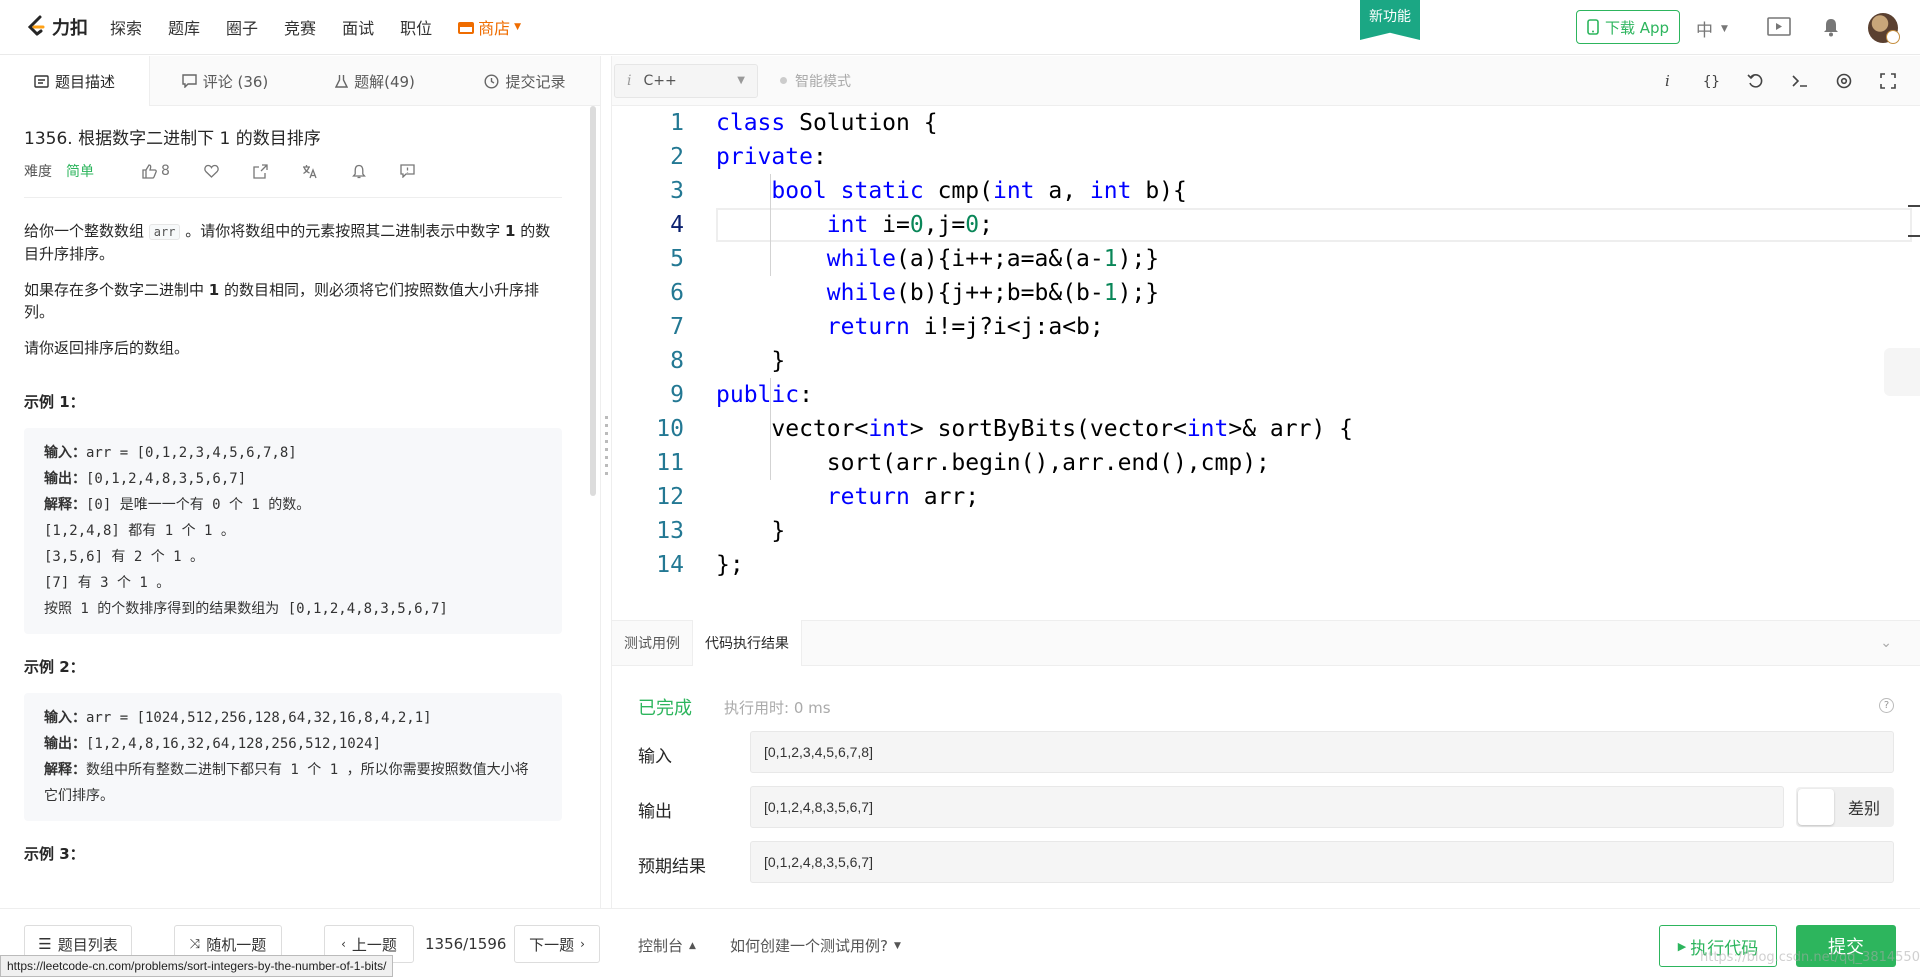 Image resolution: width=1920 pixels, height=977 pixels. I want to click on code-line: 6 while(b){j++;b=b&(b-1);}, so click(1262, 293).